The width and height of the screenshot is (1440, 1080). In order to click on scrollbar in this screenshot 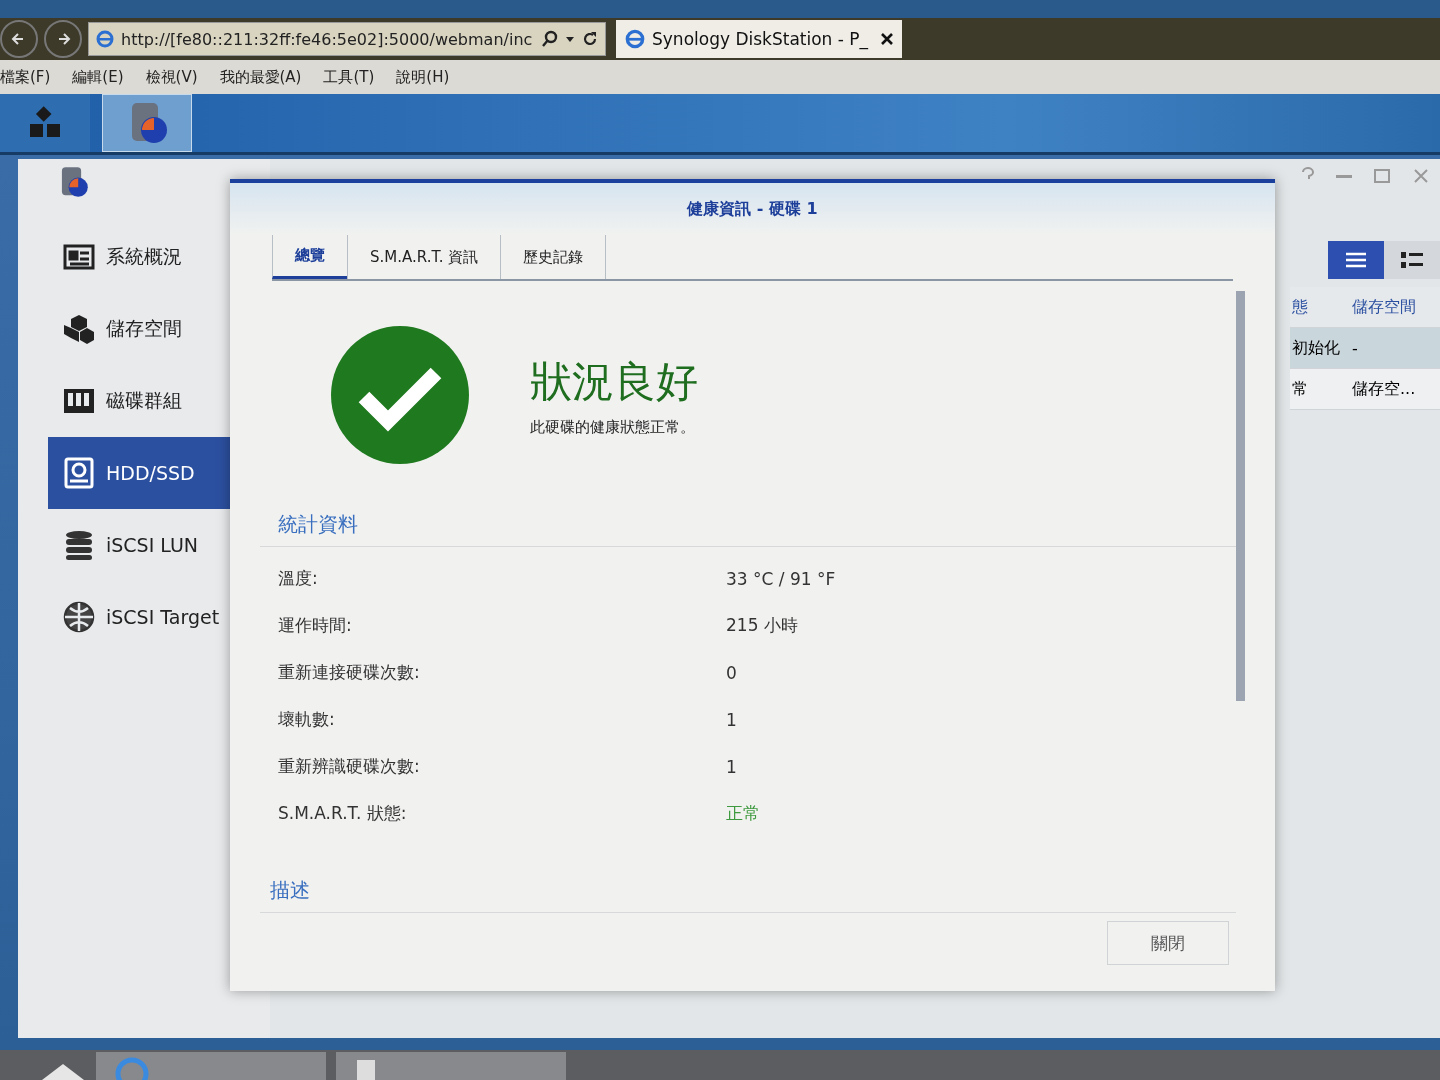, I will do `click(1240, 496)`.